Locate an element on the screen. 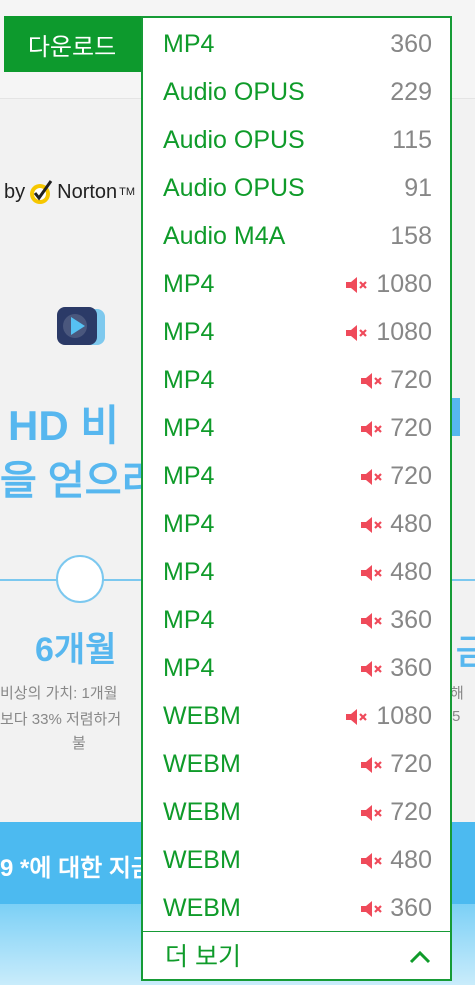 Image resolution: width=475 pixels, height=985 pixels. plan-desc-right2: 5 is located at coordinates (456, 716).